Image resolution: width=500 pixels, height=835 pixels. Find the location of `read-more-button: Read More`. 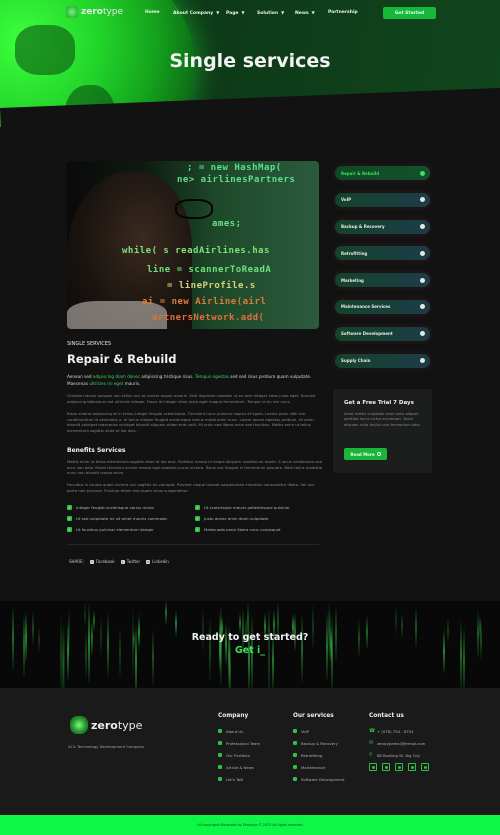

read-more-button: Read More is located at coordinates (365, 454).